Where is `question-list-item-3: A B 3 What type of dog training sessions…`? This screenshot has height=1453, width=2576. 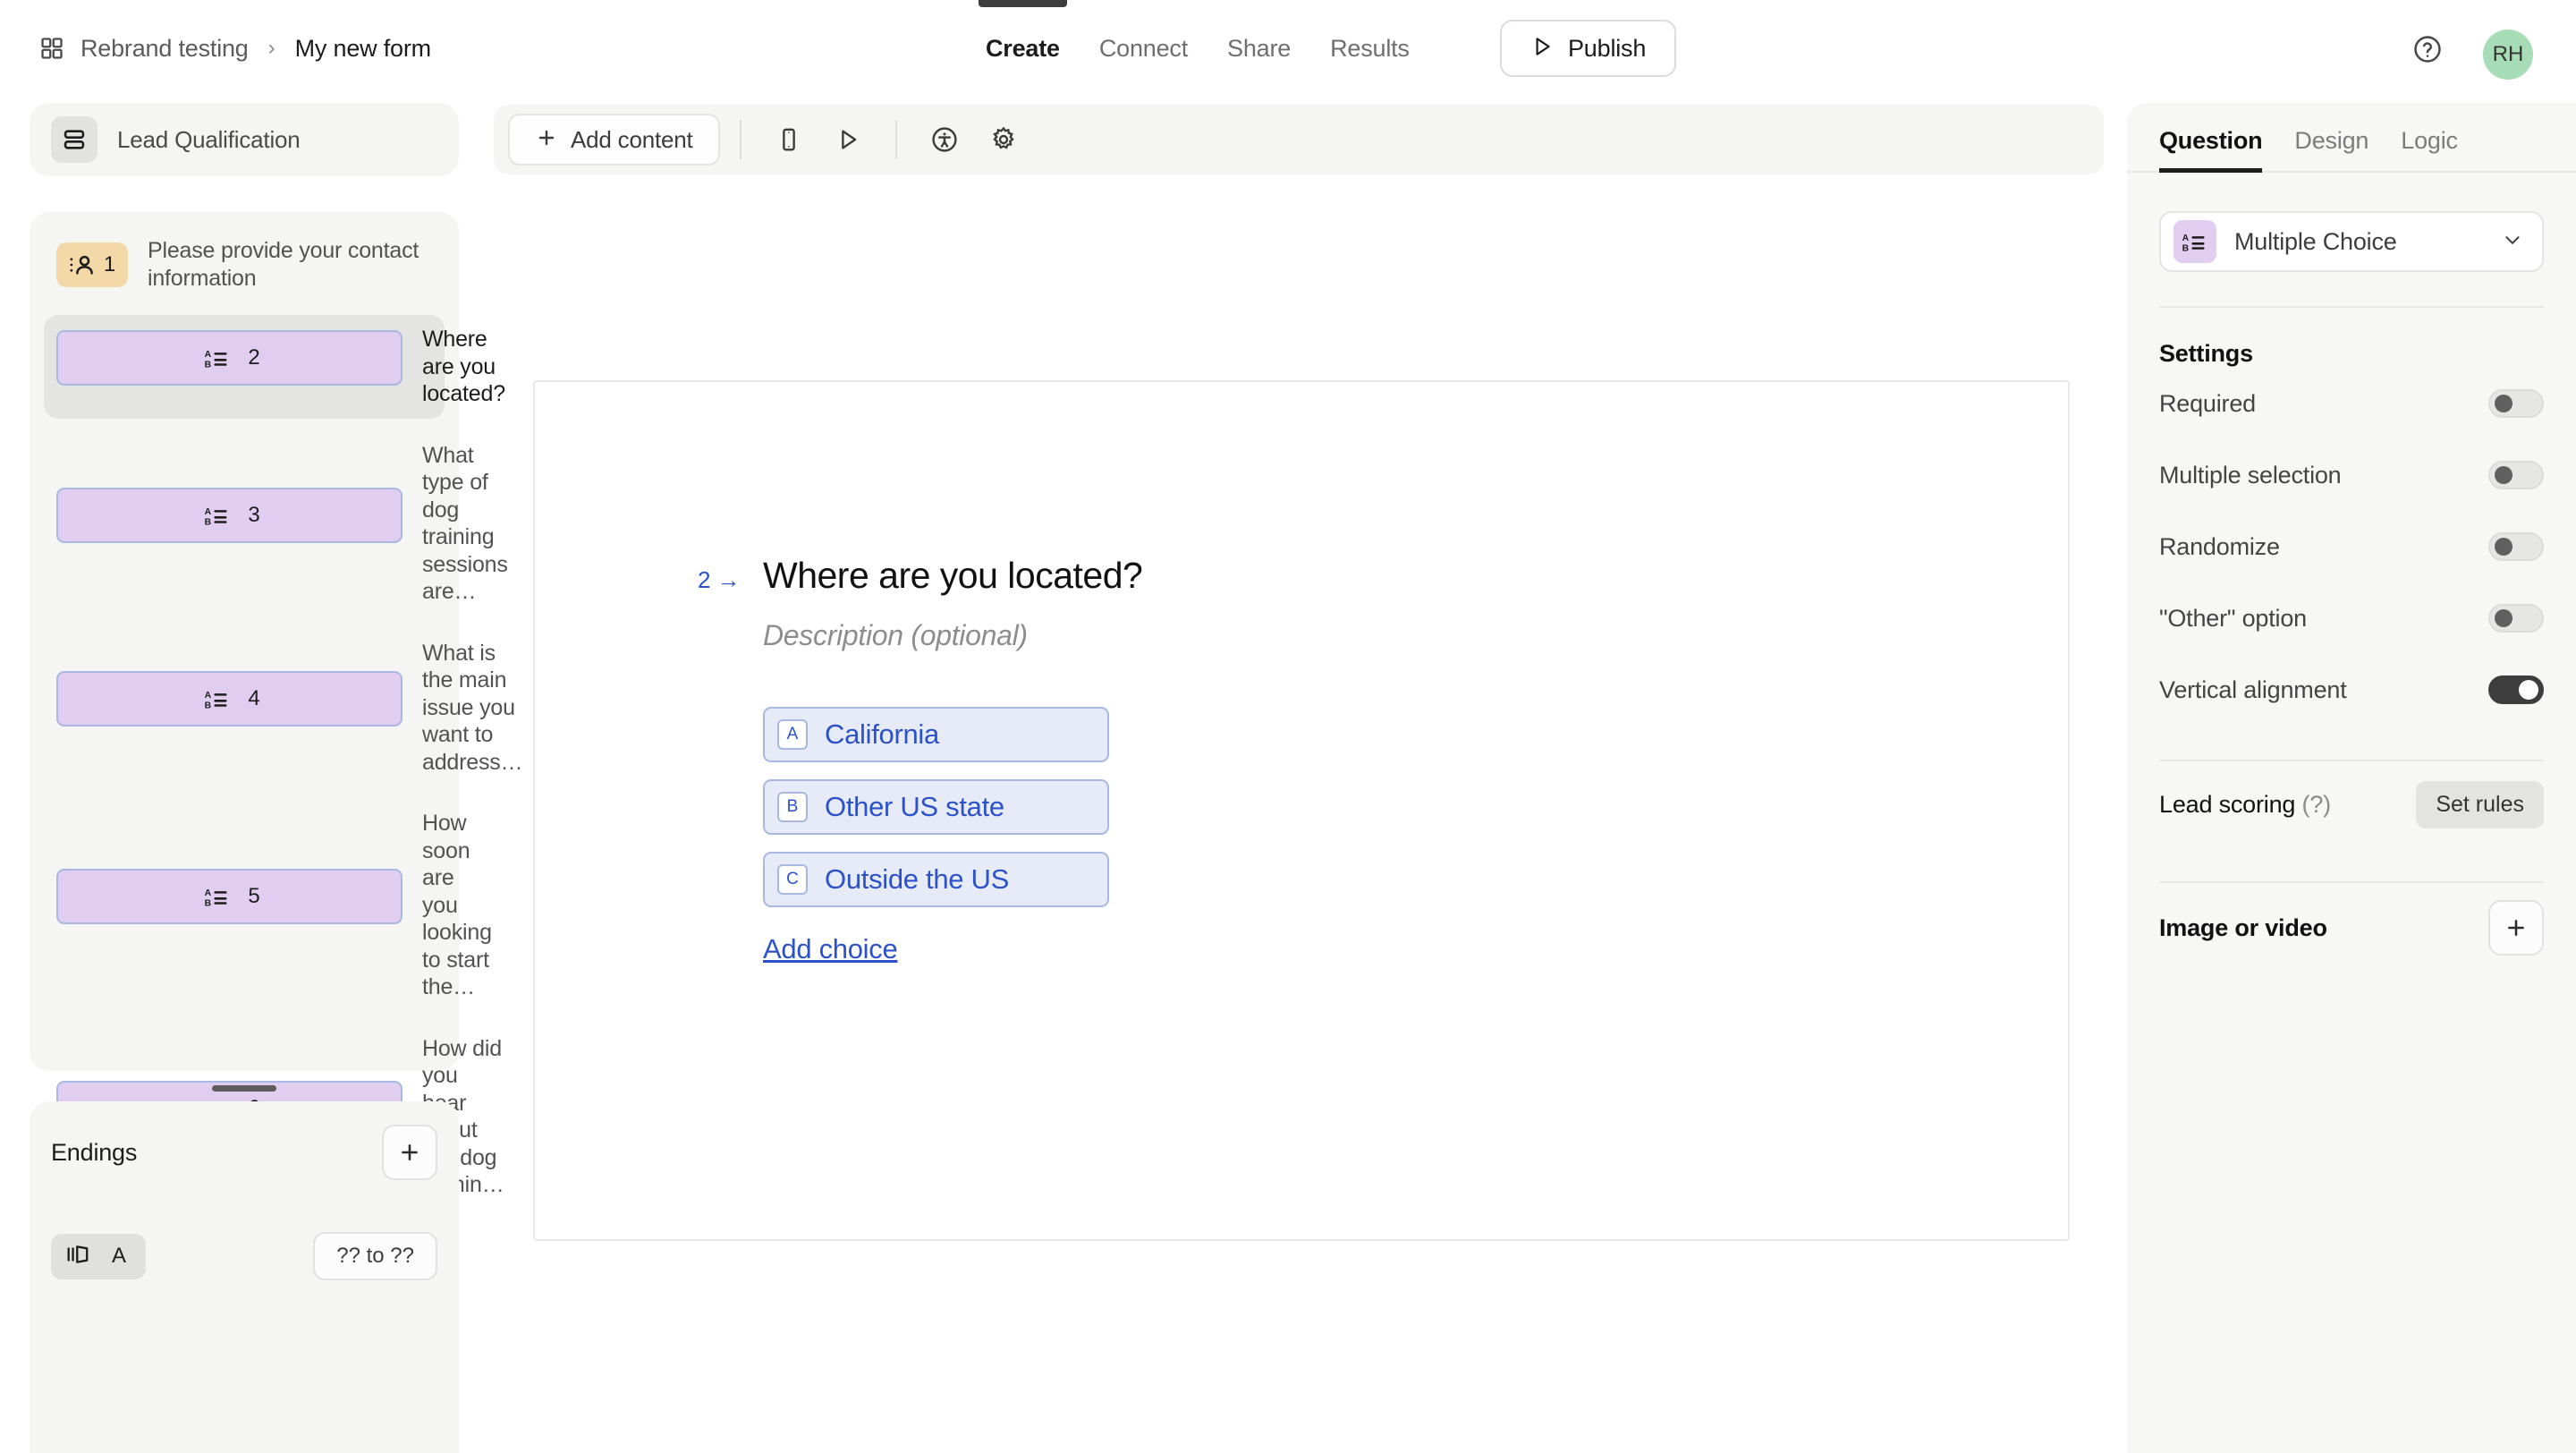 question-list-item-3: A B 3 What type of dog training sessions… is located at coordinates (276, 523).